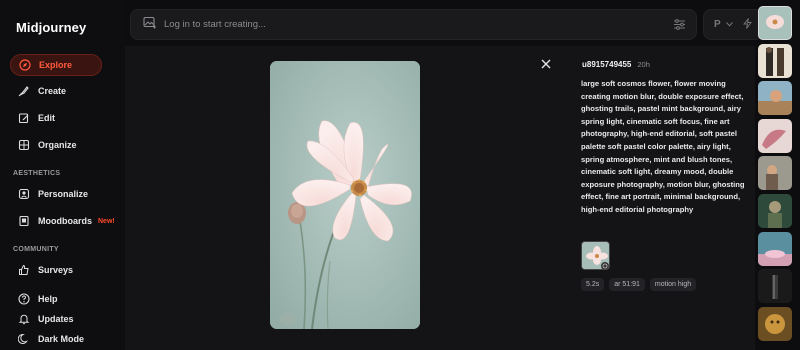 The height and width of the screenshot is (350, 800). What do you see at coordinates (61, 339) in the screenshot?
I see `sidebar-item-label: Dark Mode` at bounding box center [61, 339].